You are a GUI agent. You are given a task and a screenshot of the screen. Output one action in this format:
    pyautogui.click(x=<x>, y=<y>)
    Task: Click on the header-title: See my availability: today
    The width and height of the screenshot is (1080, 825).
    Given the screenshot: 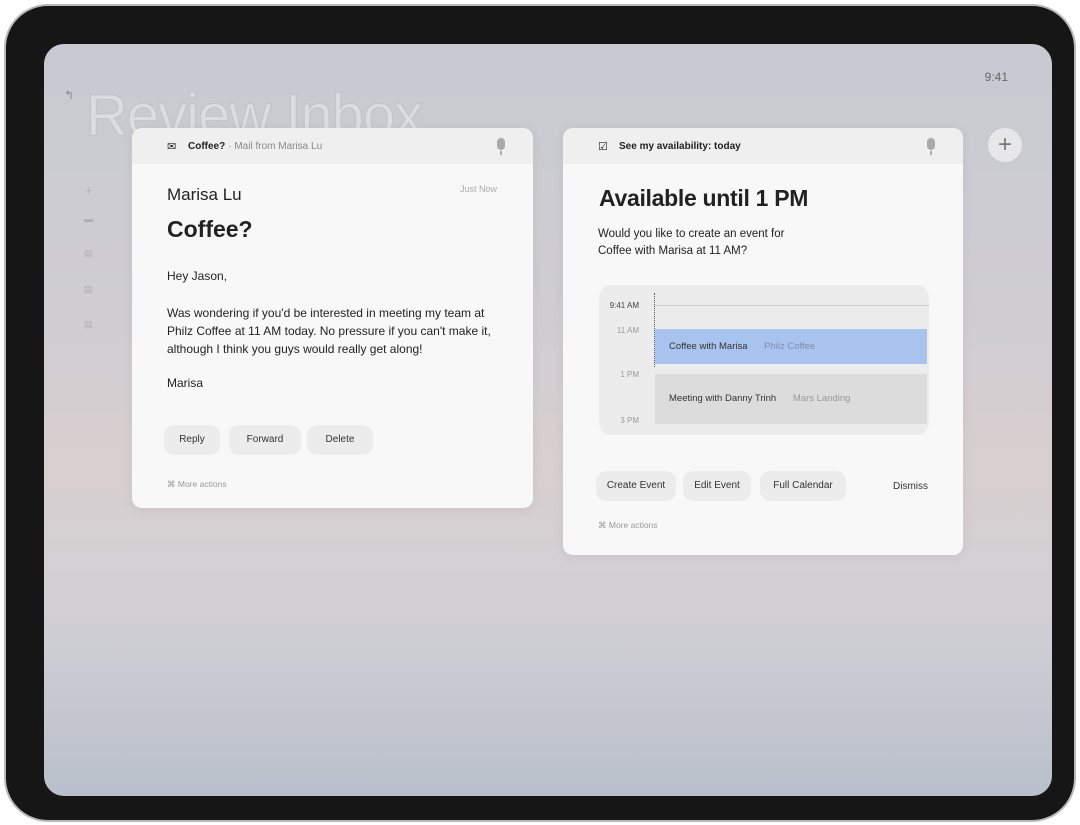 What is the action you would take?
    pyautogui.click(x=680, y=146)
    